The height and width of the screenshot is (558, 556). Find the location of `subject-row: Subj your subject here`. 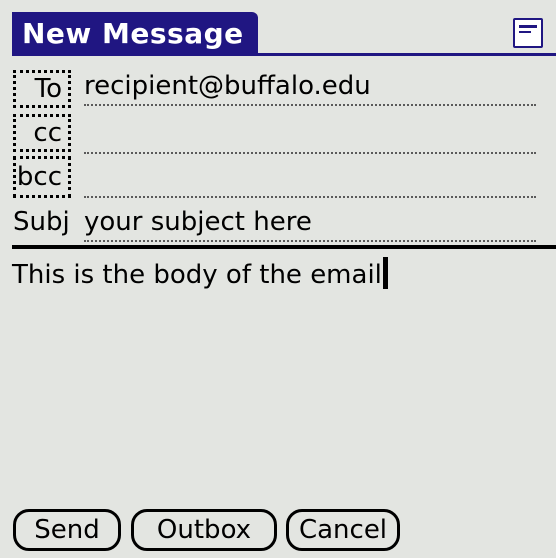

subject-row: Subj your subject here is located at coordinates (278, 223).